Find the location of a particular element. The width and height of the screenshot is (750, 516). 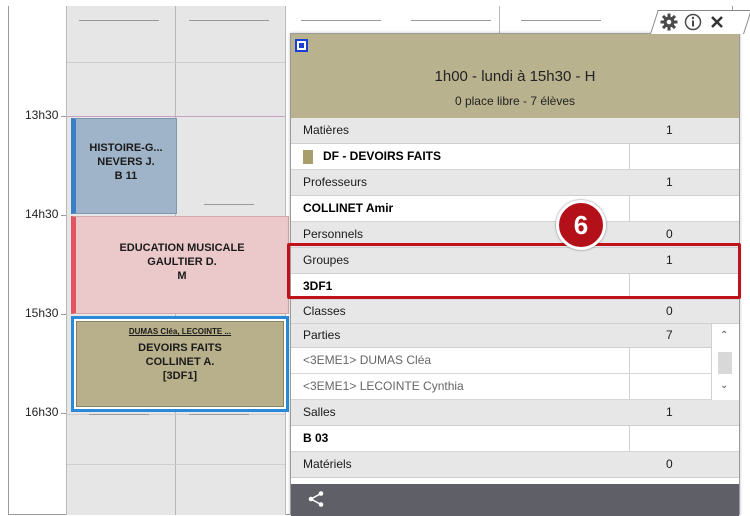

matiere-row: DF - DEVOIRS FAITS is located at coordinates (515, 157).